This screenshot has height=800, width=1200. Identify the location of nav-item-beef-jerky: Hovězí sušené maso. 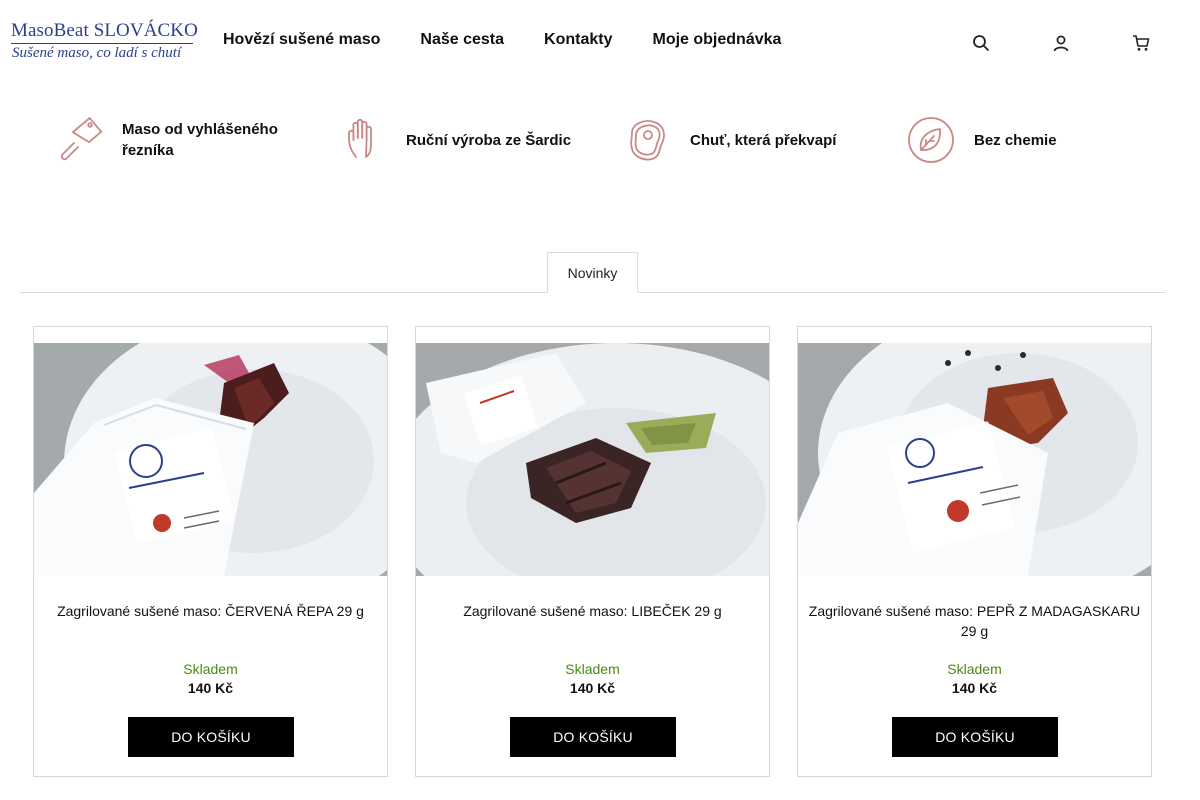
(301, 40).